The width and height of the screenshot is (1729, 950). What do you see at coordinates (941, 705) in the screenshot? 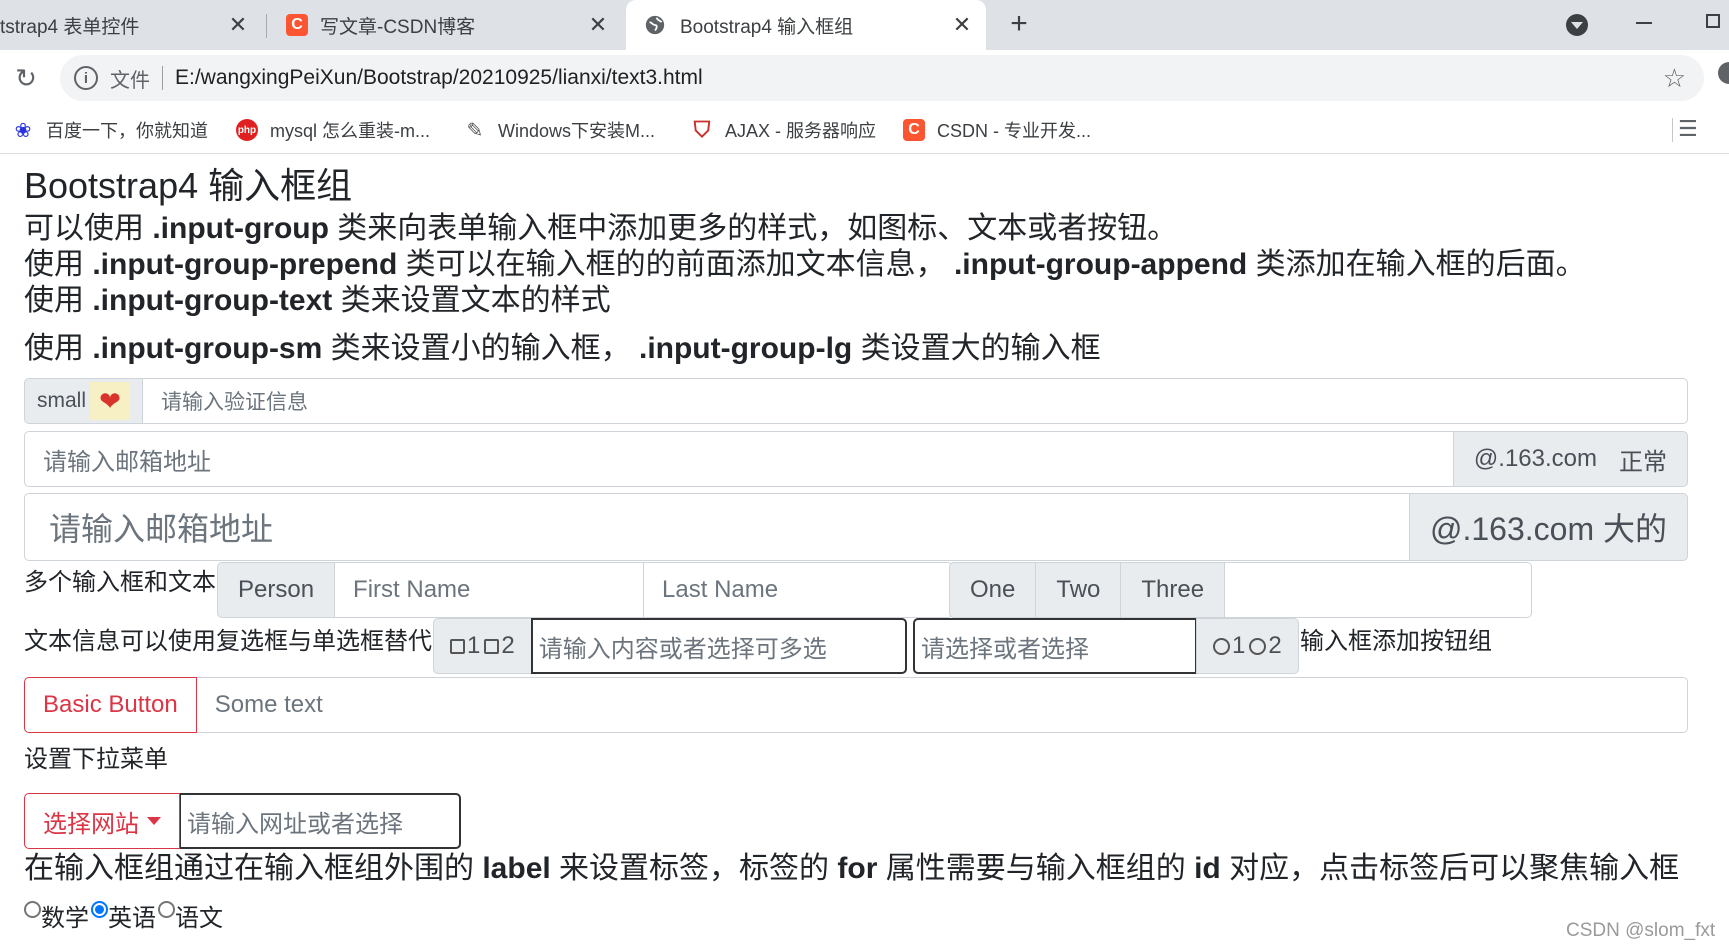
I see `some-text-input: Some text` at bounding box center [941, 705].